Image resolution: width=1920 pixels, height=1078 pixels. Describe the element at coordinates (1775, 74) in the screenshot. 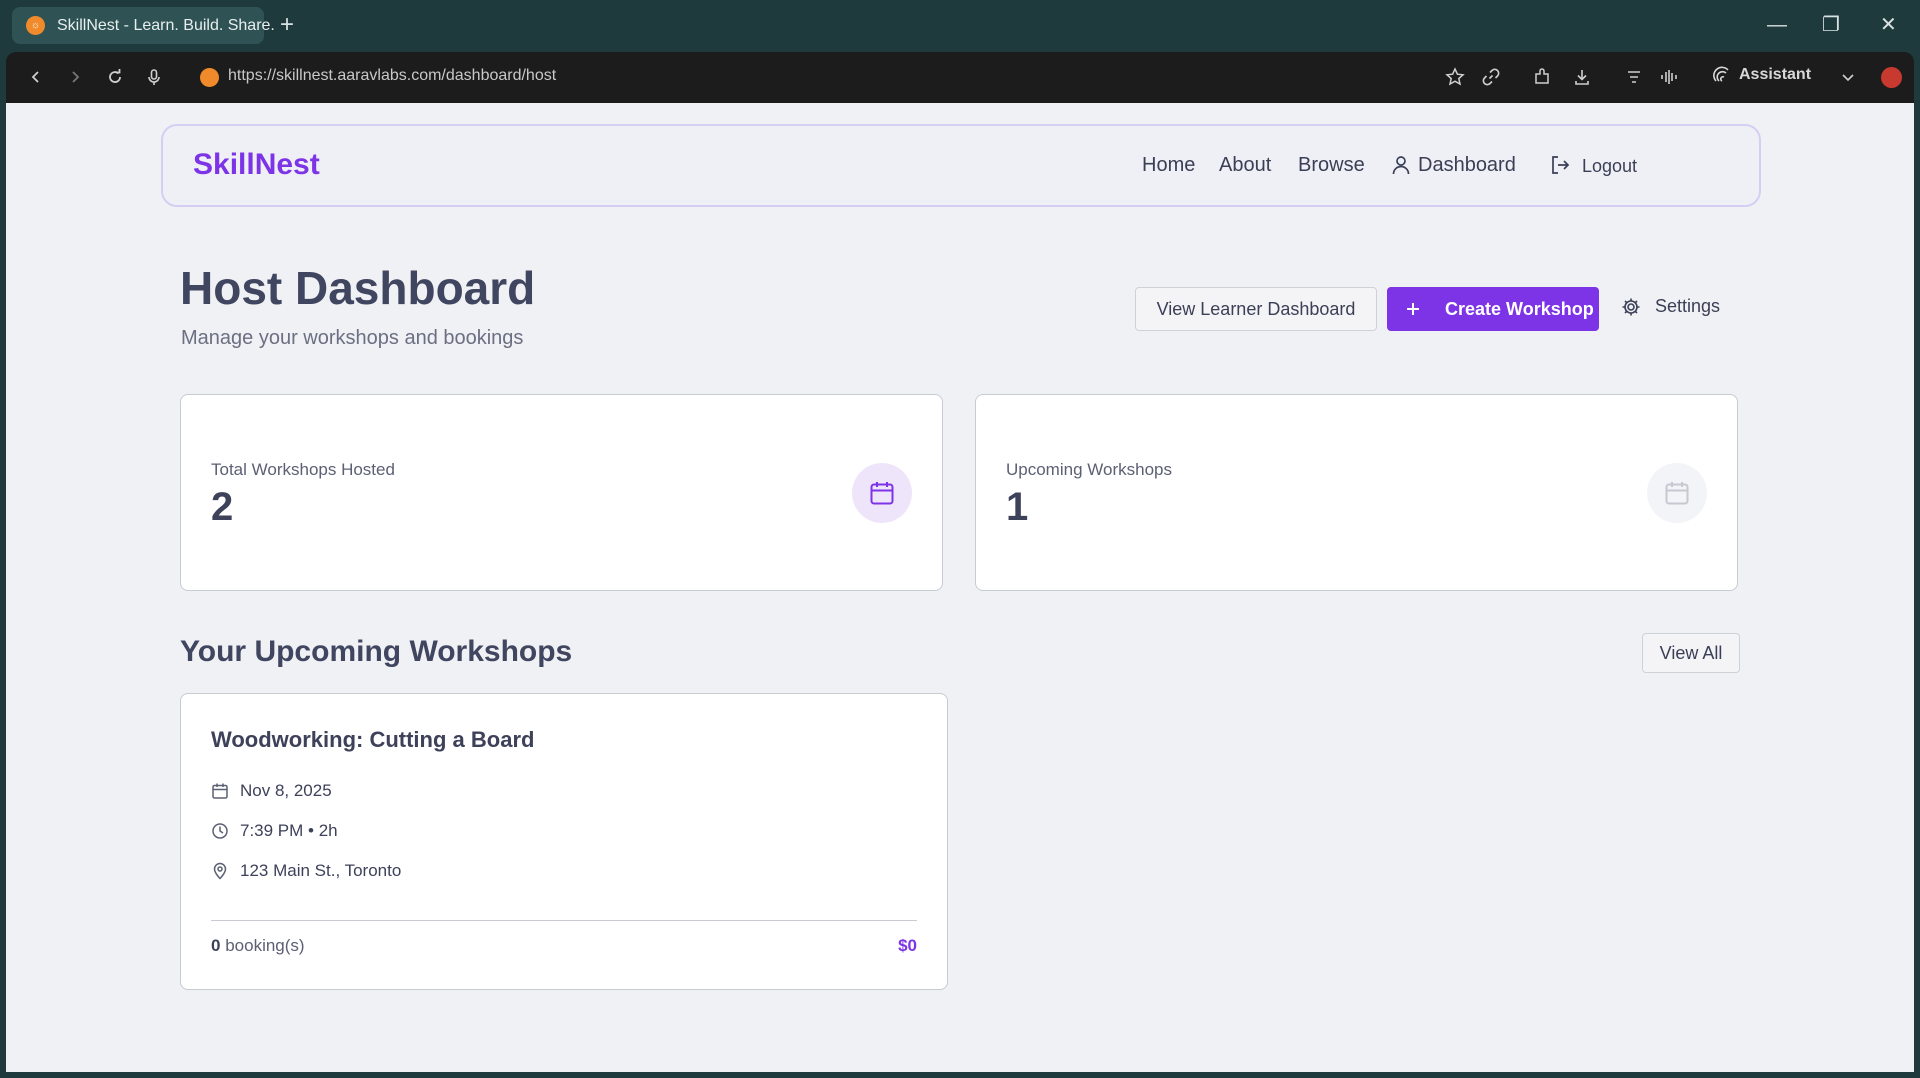

I see `assistant-label: Assistant` at that location.